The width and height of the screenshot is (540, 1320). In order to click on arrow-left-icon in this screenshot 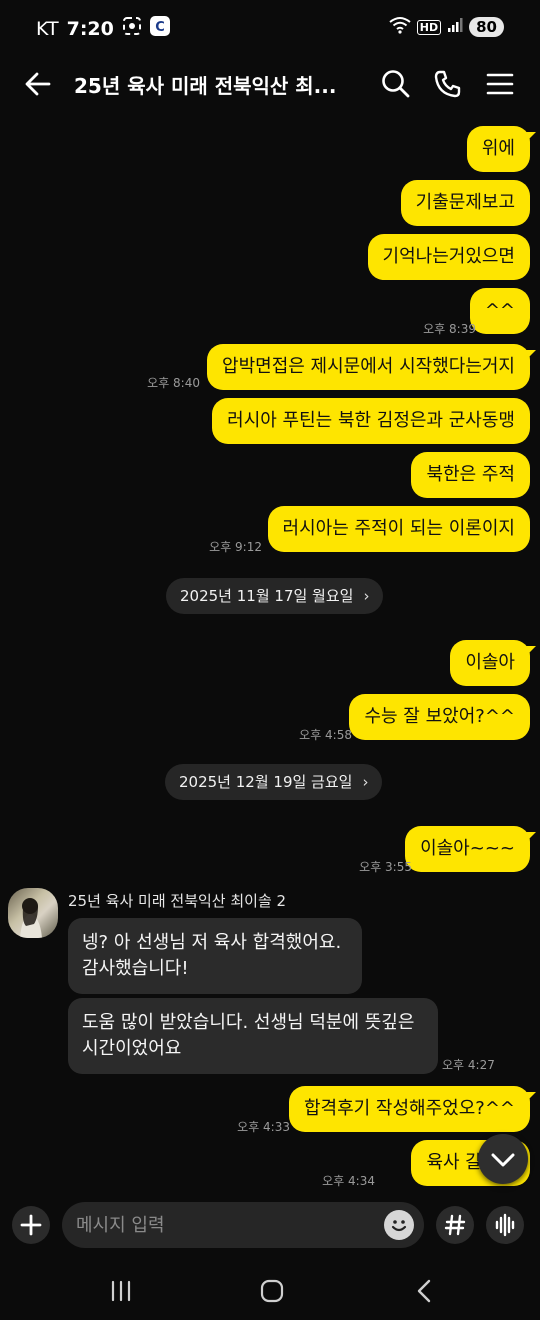, I will do `click(38, 84)`.